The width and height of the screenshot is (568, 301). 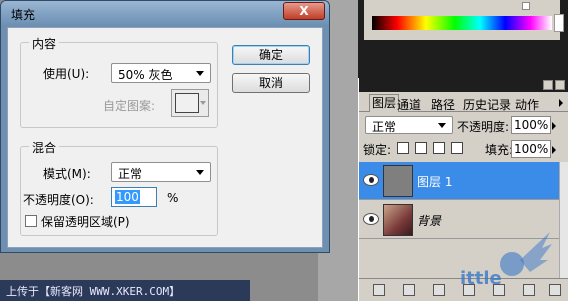 What do you see at coordinates (494, 264) in the screenshot?
I see `watermark: ittle` at bounding box center [494, 264].